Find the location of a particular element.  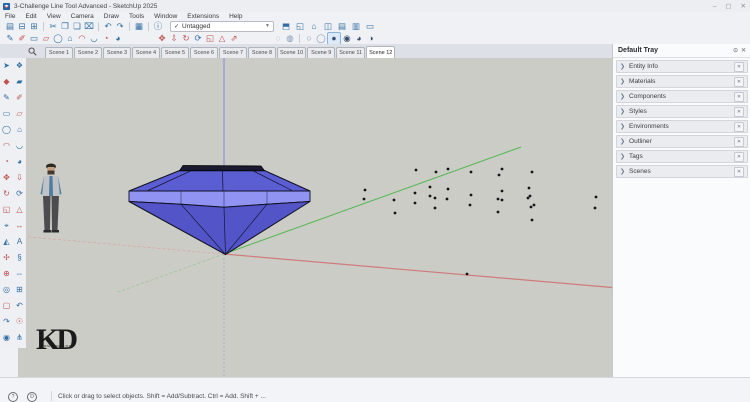

scene-tab-scene-10: Scene 10 is located at coordinates (292, 52).